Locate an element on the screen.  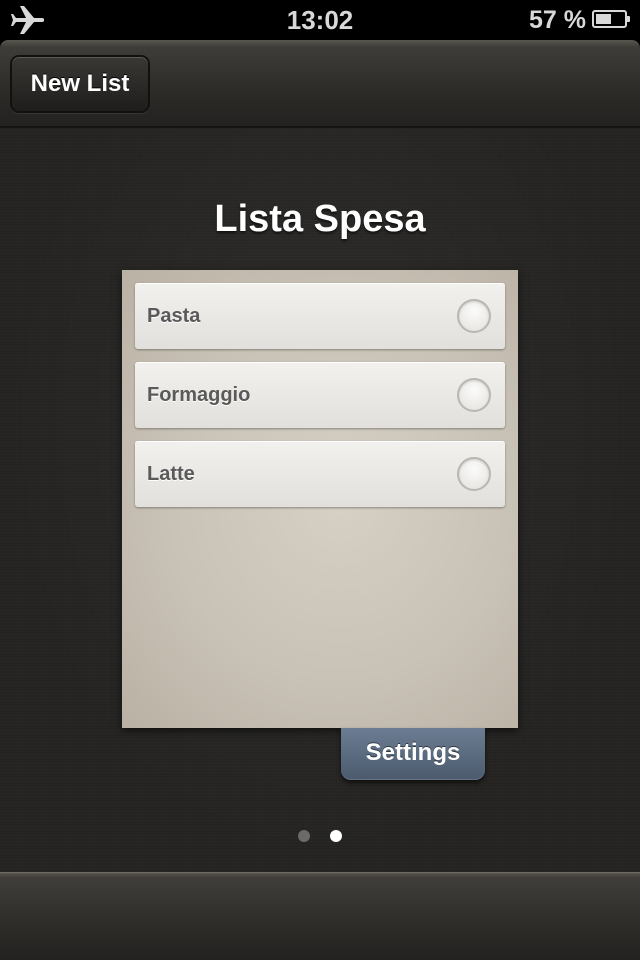
battery-fill is located at coordinates (603, 19).